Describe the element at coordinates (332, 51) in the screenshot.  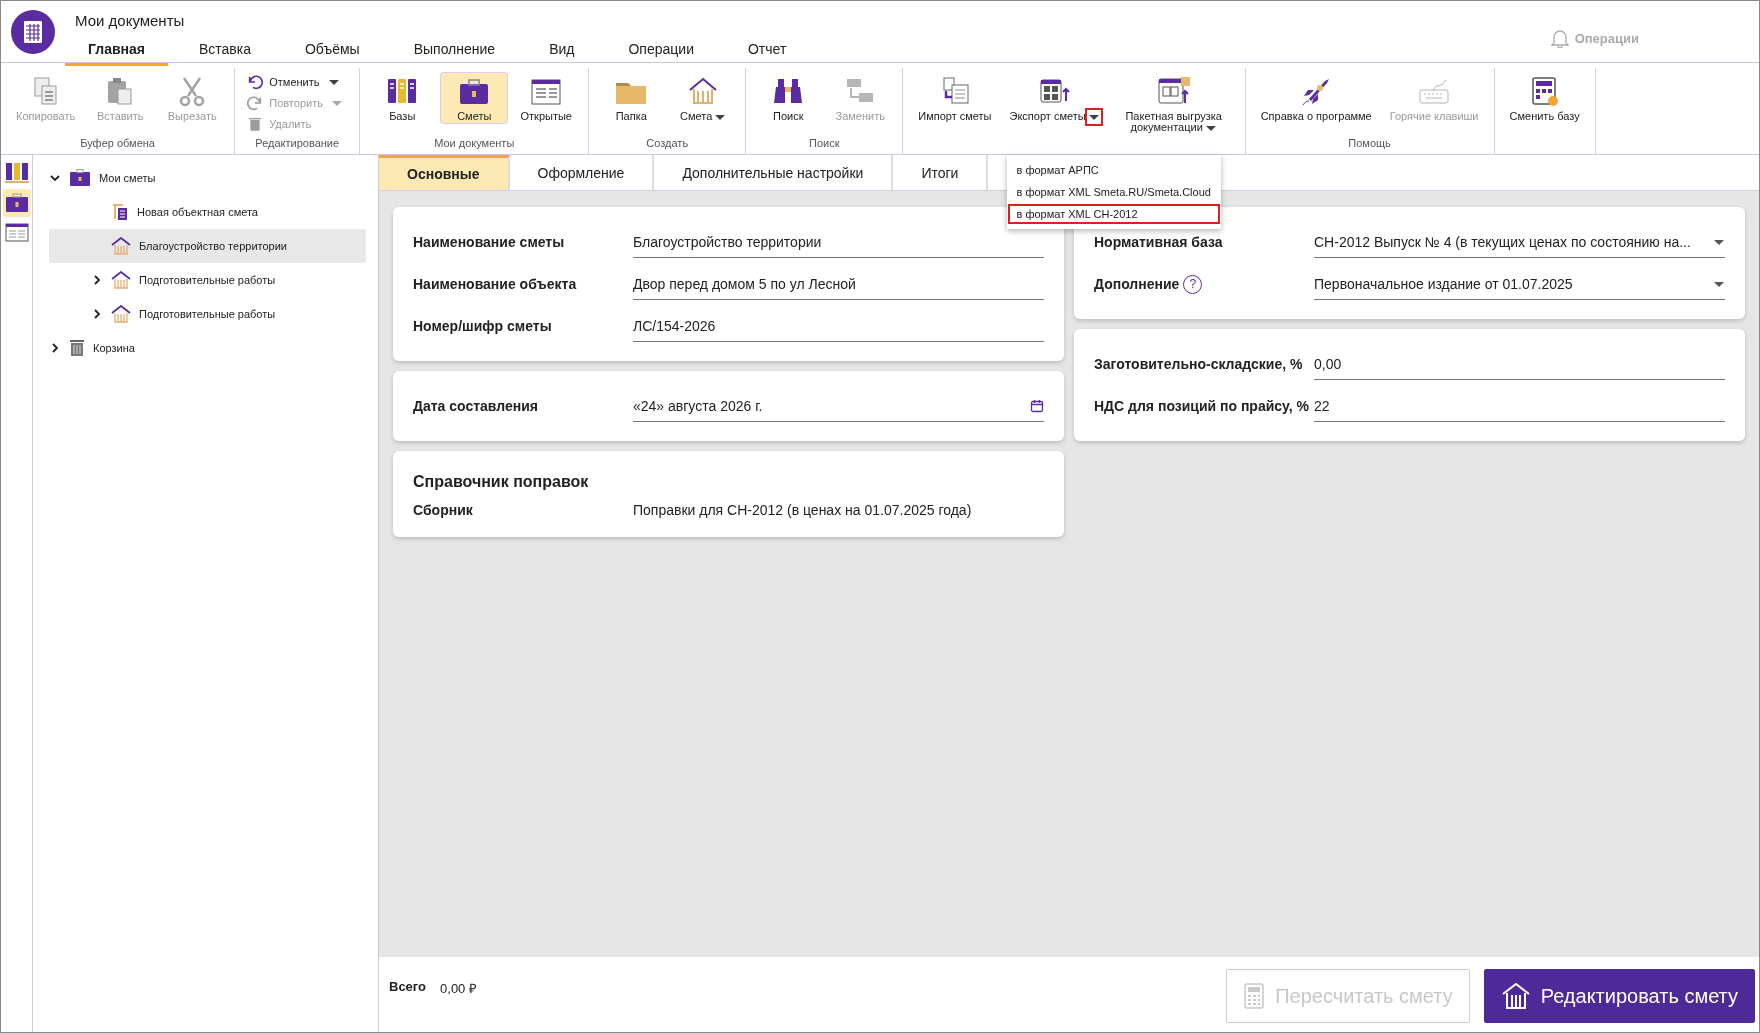
I see `menu-tab: Объёмы` at that location.